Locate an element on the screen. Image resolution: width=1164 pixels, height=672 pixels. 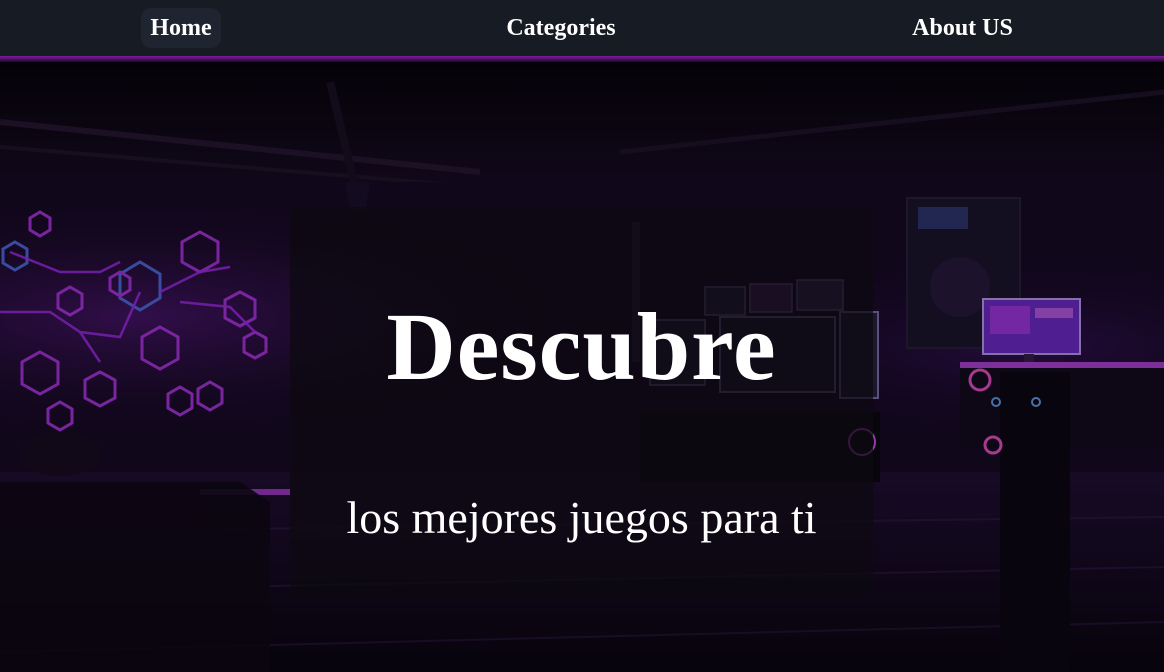
nav-home-link: Home is located at coordinates (181, 28).